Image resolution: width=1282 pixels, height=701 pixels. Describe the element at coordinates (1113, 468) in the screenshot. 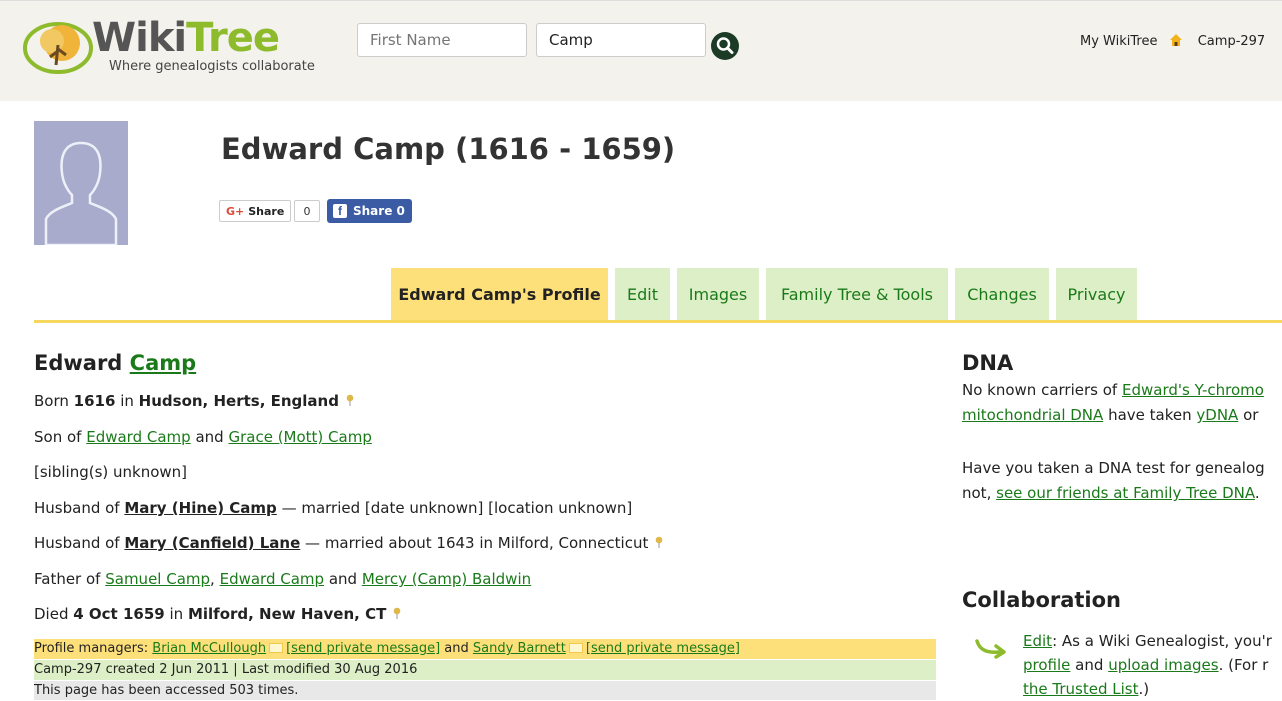

I see `dna-line-3: Have you taken a DNA test for genealog` at that location.